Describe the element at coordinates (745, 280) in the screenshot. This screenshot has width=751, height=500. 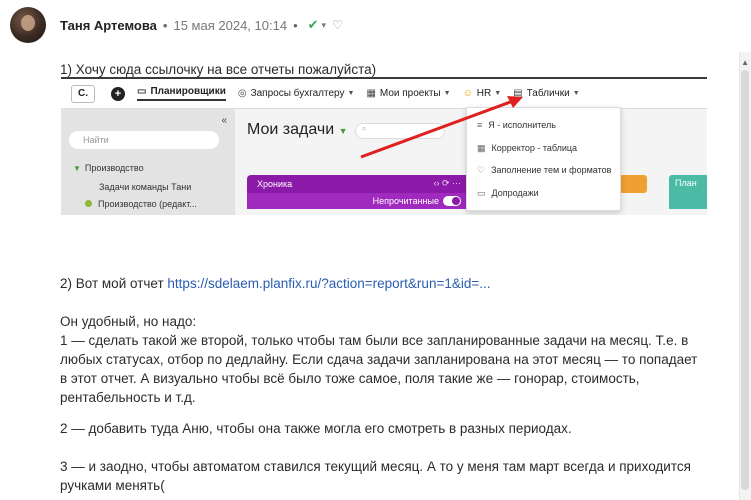
I see `scrollbar-thumb` at that location.